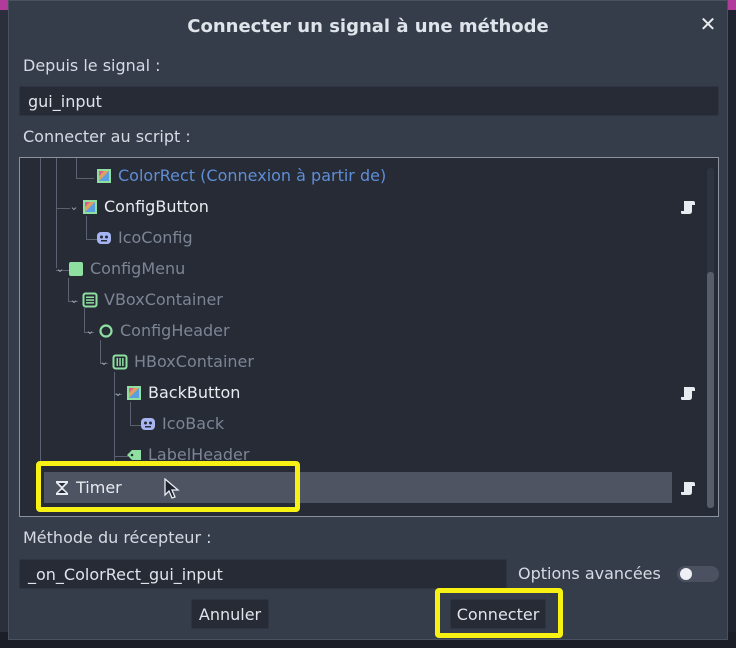  What do you see at coordinates (76, 269) in the screenshot?
I see `control-icon` at bounding box center [76, 269].